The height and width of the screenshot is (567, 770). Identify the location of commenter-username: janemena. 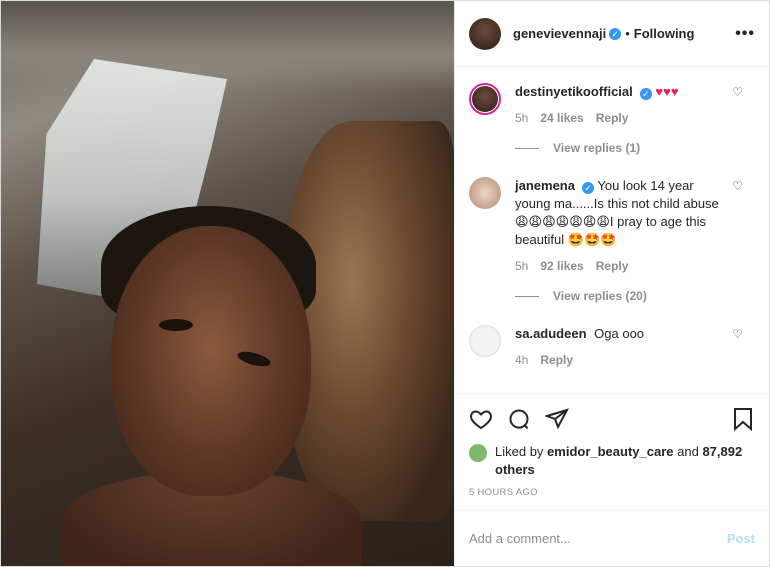
(545, 185).